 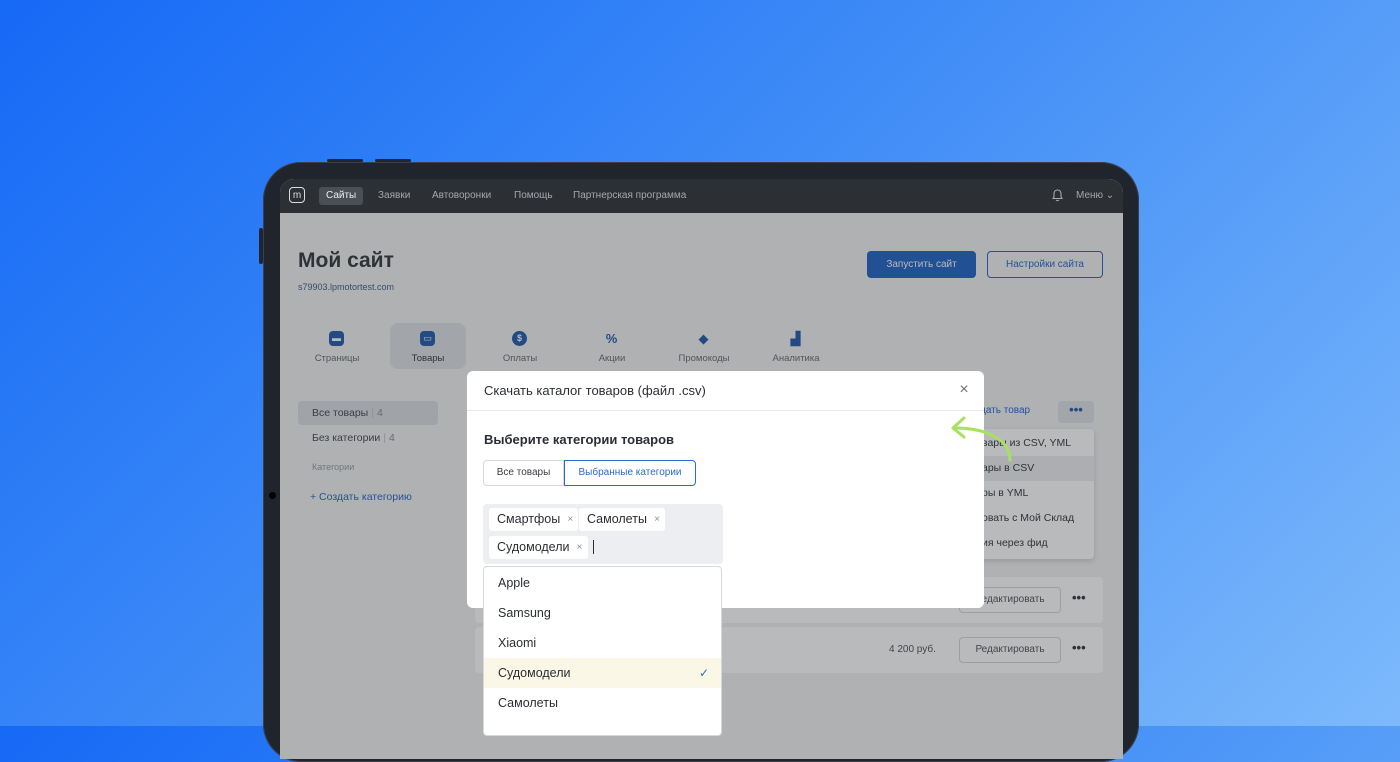 I want to click on menu-dropdown: Меню ⌄, so click(x=1095, y=196).